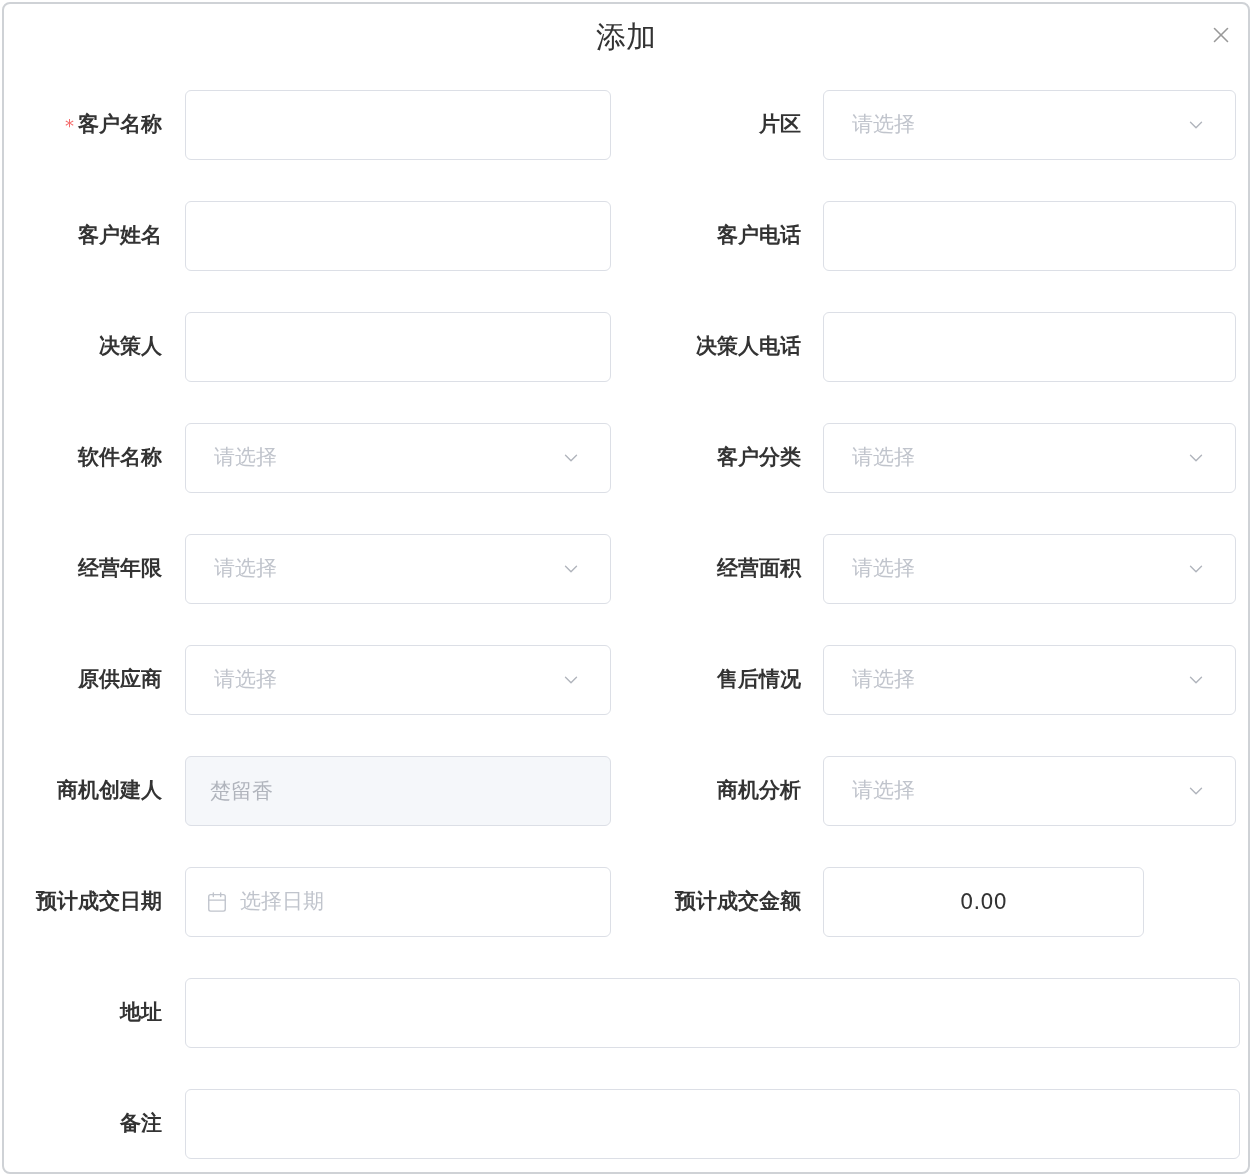 Image resolution: width=1252 pixels, height=1176 pixels. What do you see at coordinates (130, 347) in the screenshot?
I see `field-label: 决策人` at bounding box center [130, 347].